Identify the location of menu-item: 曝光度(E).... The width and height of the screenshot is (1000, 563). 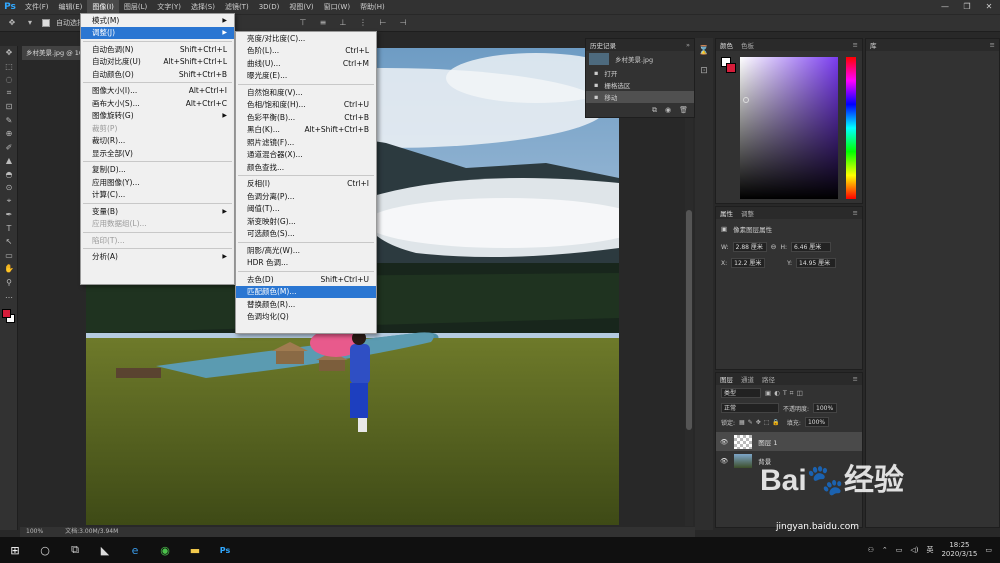
(306, 76).